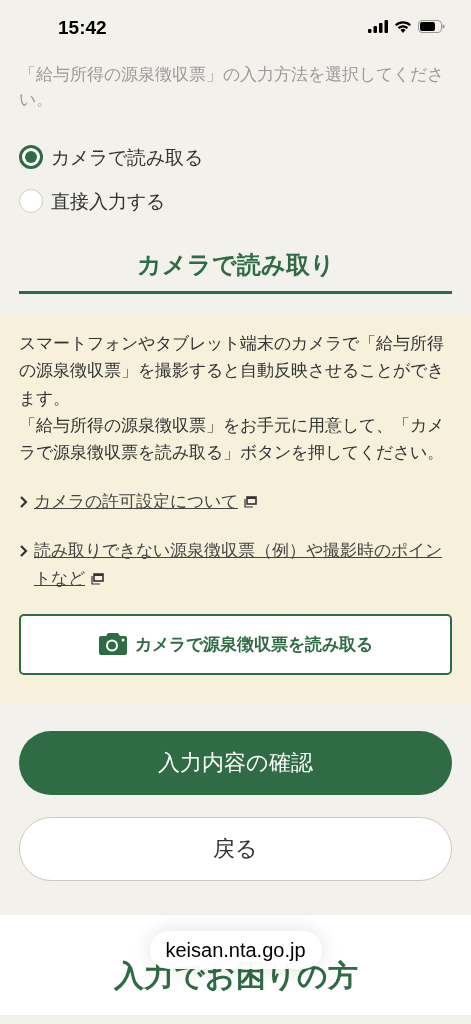 This screenshot has width=471, height=1024. I want to click on confirm-button: 入力内容の確認, so click(235, 762).